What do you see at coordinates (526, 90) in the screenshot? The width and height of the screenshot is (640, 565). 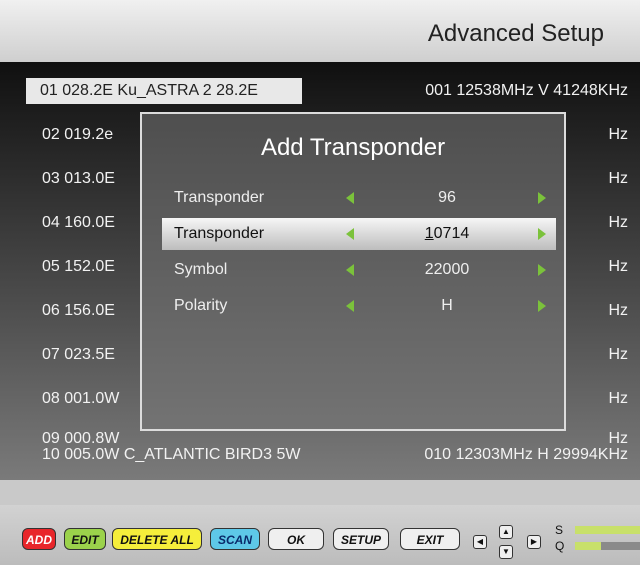 I see `transponder-info: 001 12538MHz V 41248KHz` at bounding box center [526, 90].